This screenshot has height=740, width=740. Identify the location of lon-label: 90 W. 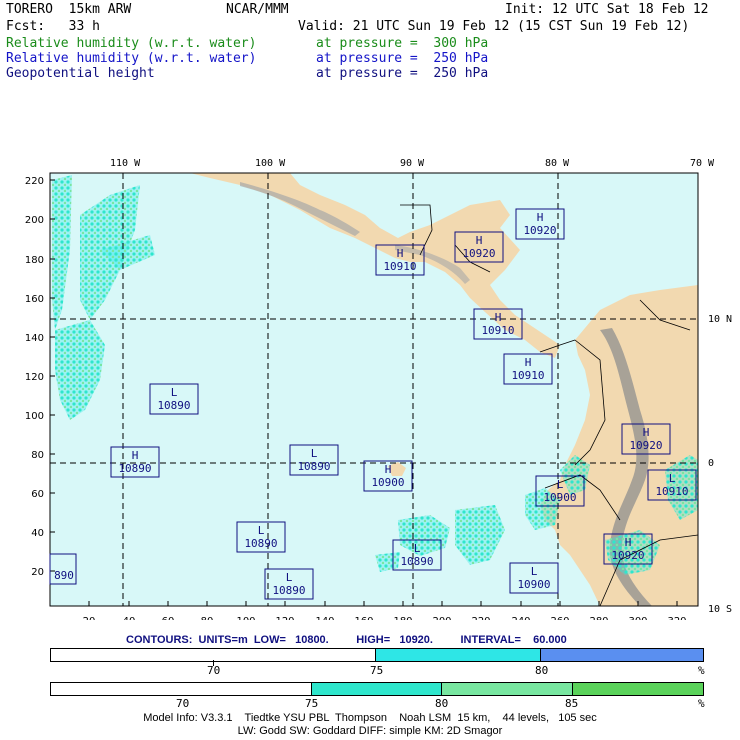
(412, 163).